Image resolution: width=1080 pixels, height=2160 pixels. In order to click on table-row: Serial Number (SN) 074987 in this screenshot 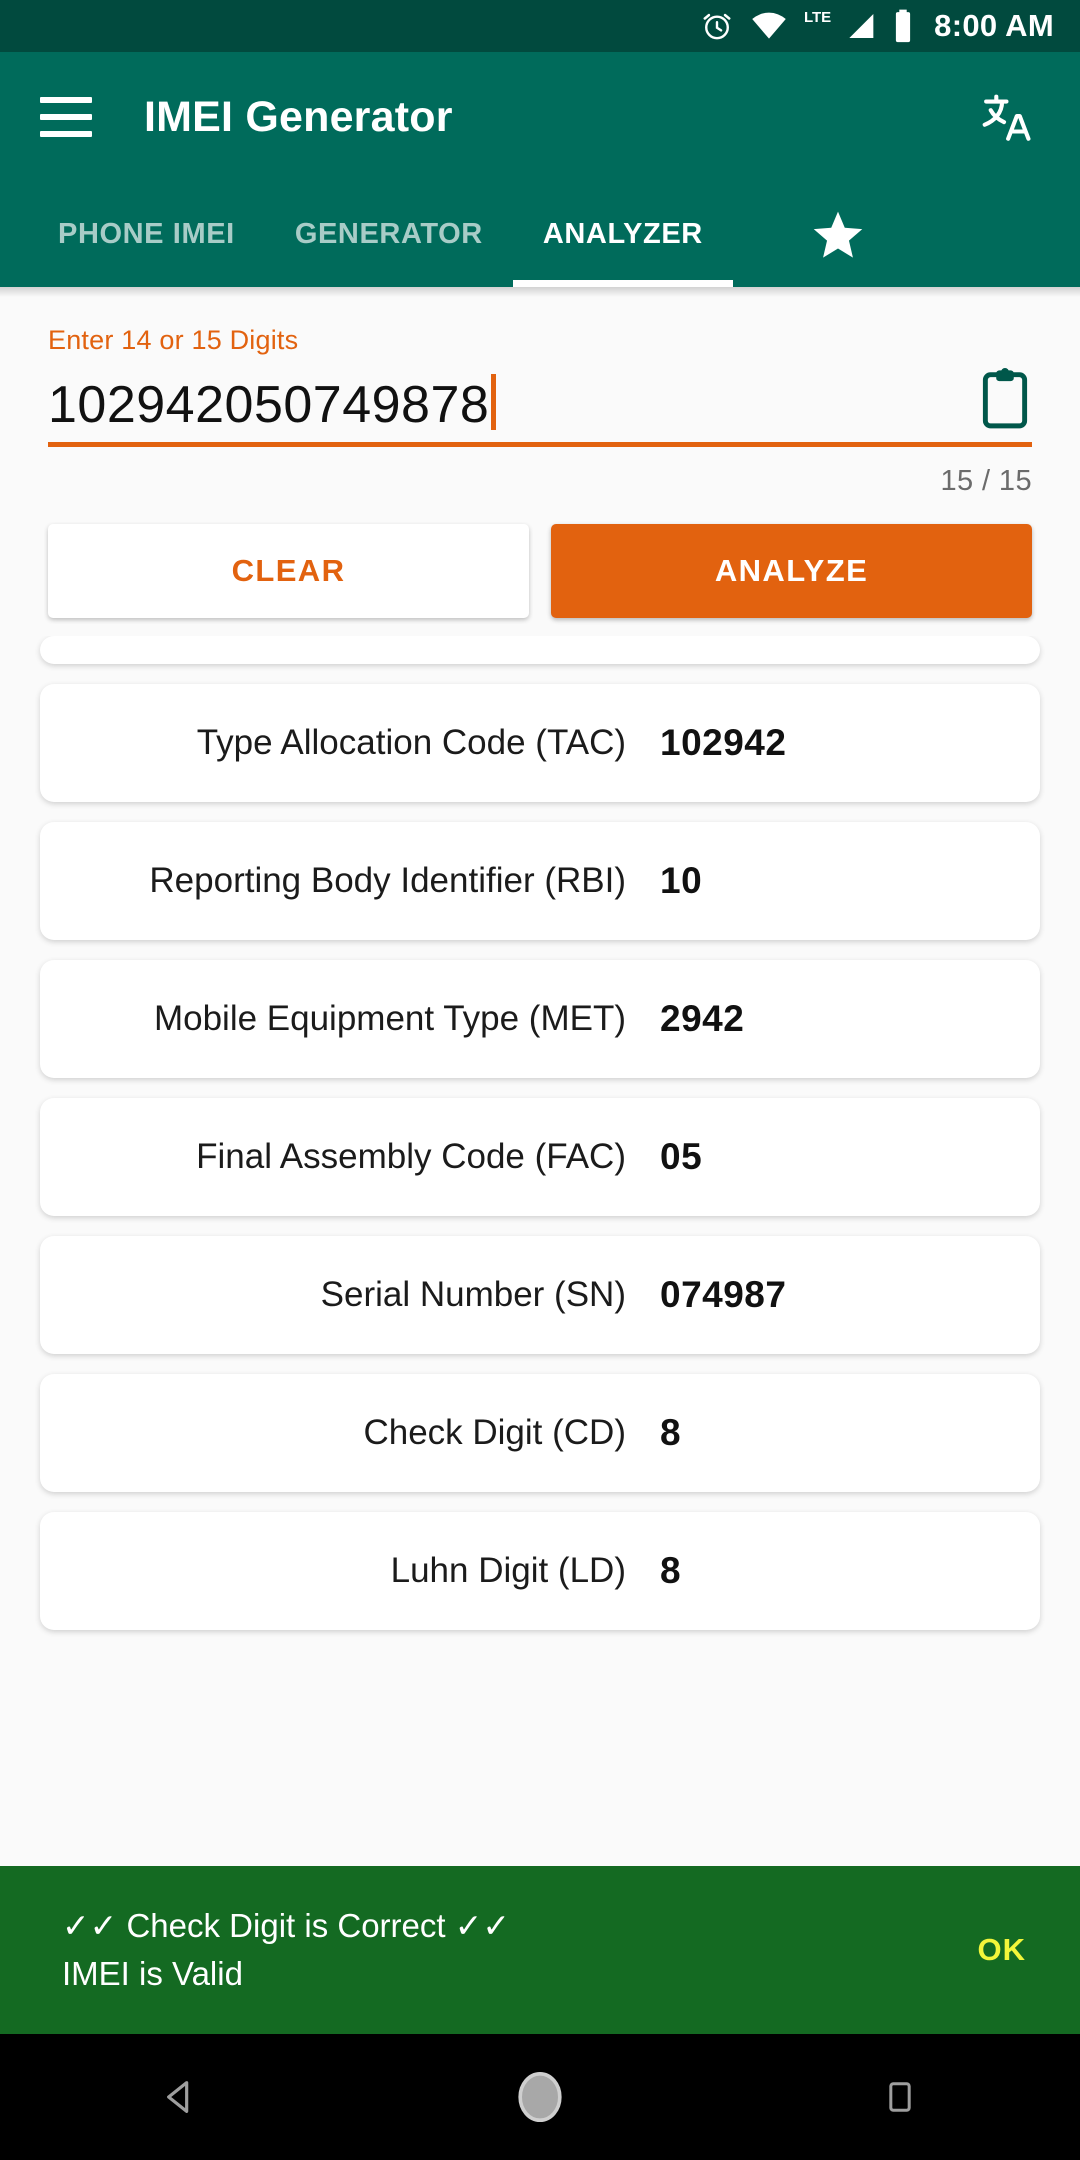, I will do `click(540, 1295)`.